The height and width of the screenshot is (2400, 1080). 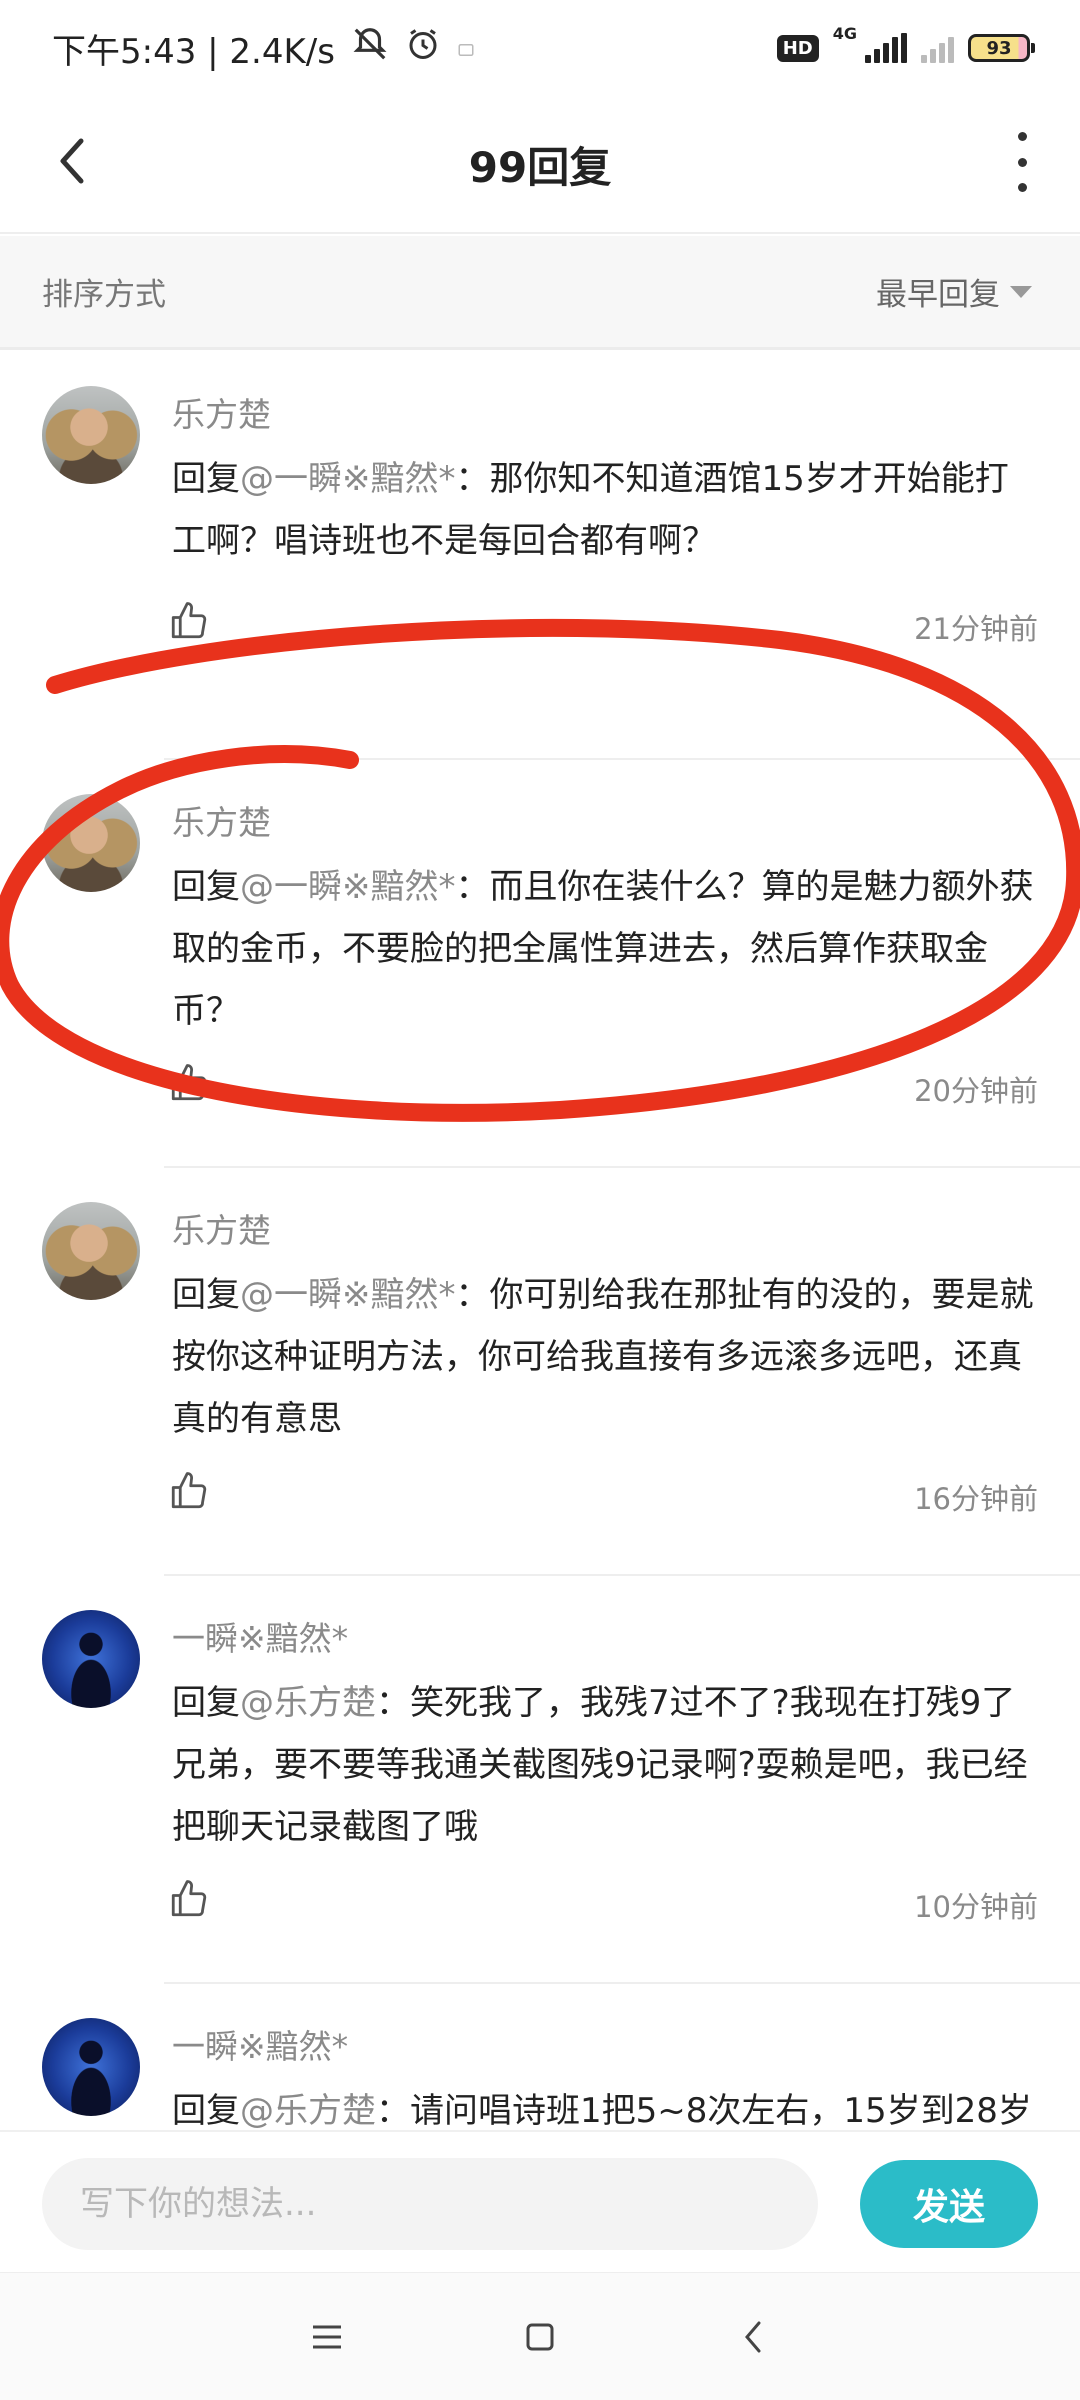 What do you see at coordinates (976, 629) in the screenshot?
I see `comment-time: 21分钟前` at bounding box center [976, 629].